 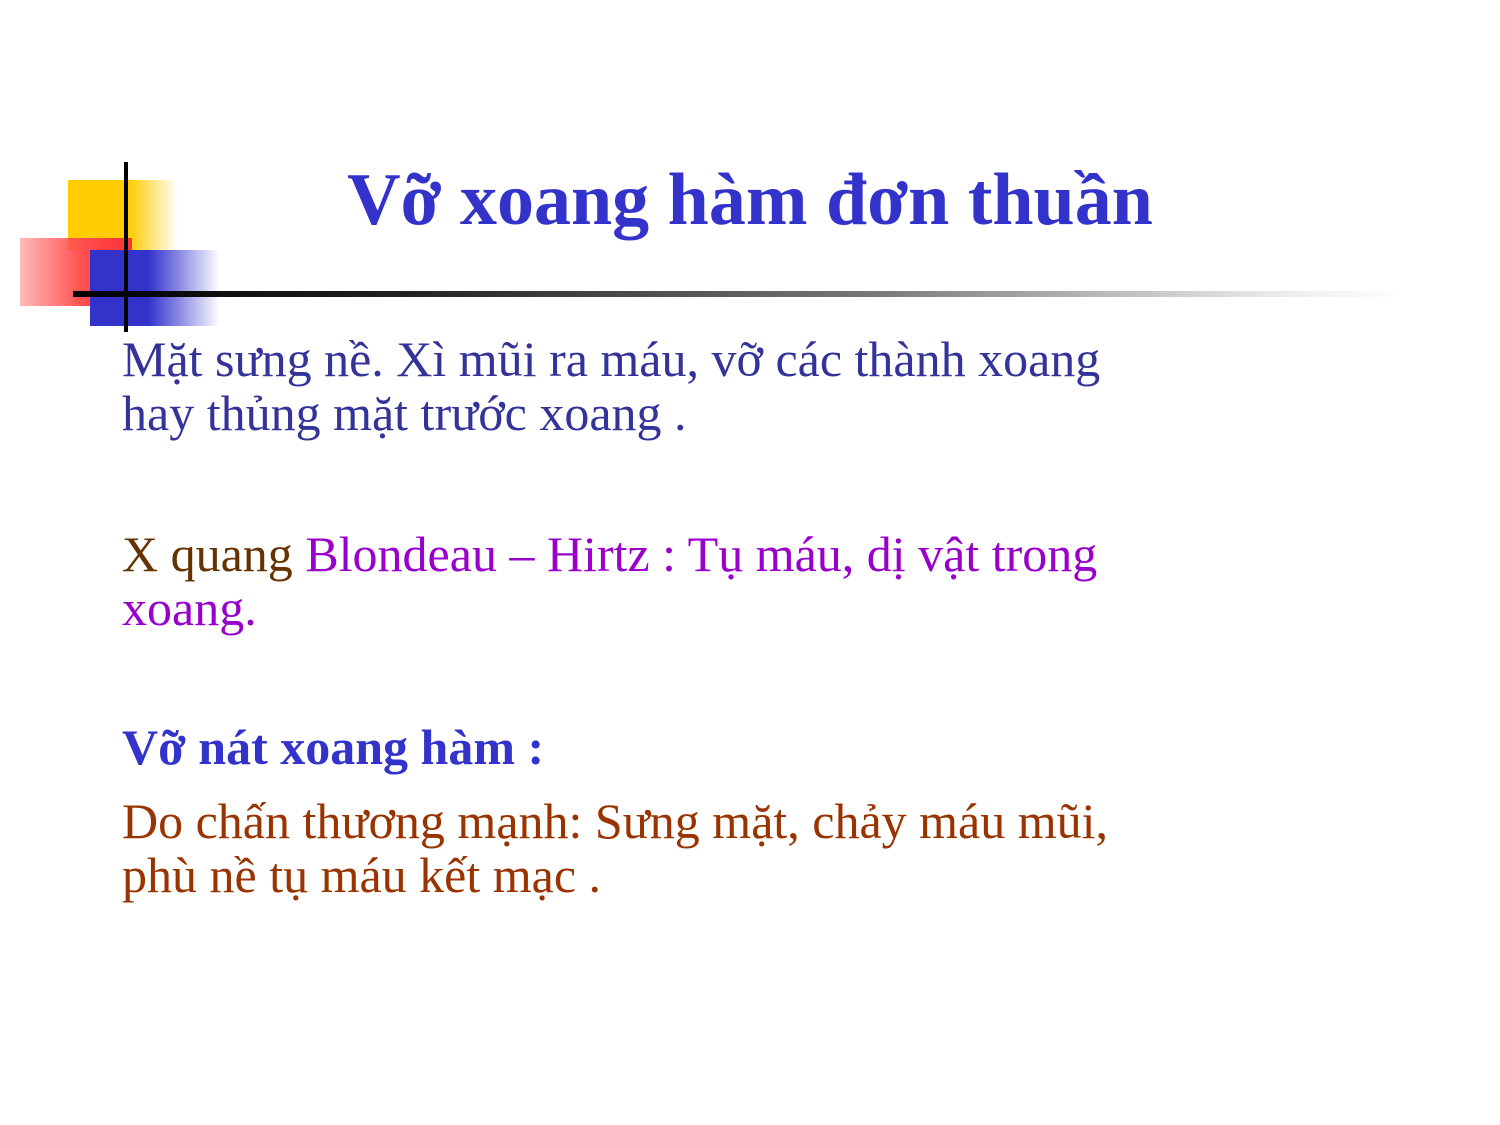 I want to click on section-heading: Vỡ nát xoang hàm :, so click(x=333, y=747).